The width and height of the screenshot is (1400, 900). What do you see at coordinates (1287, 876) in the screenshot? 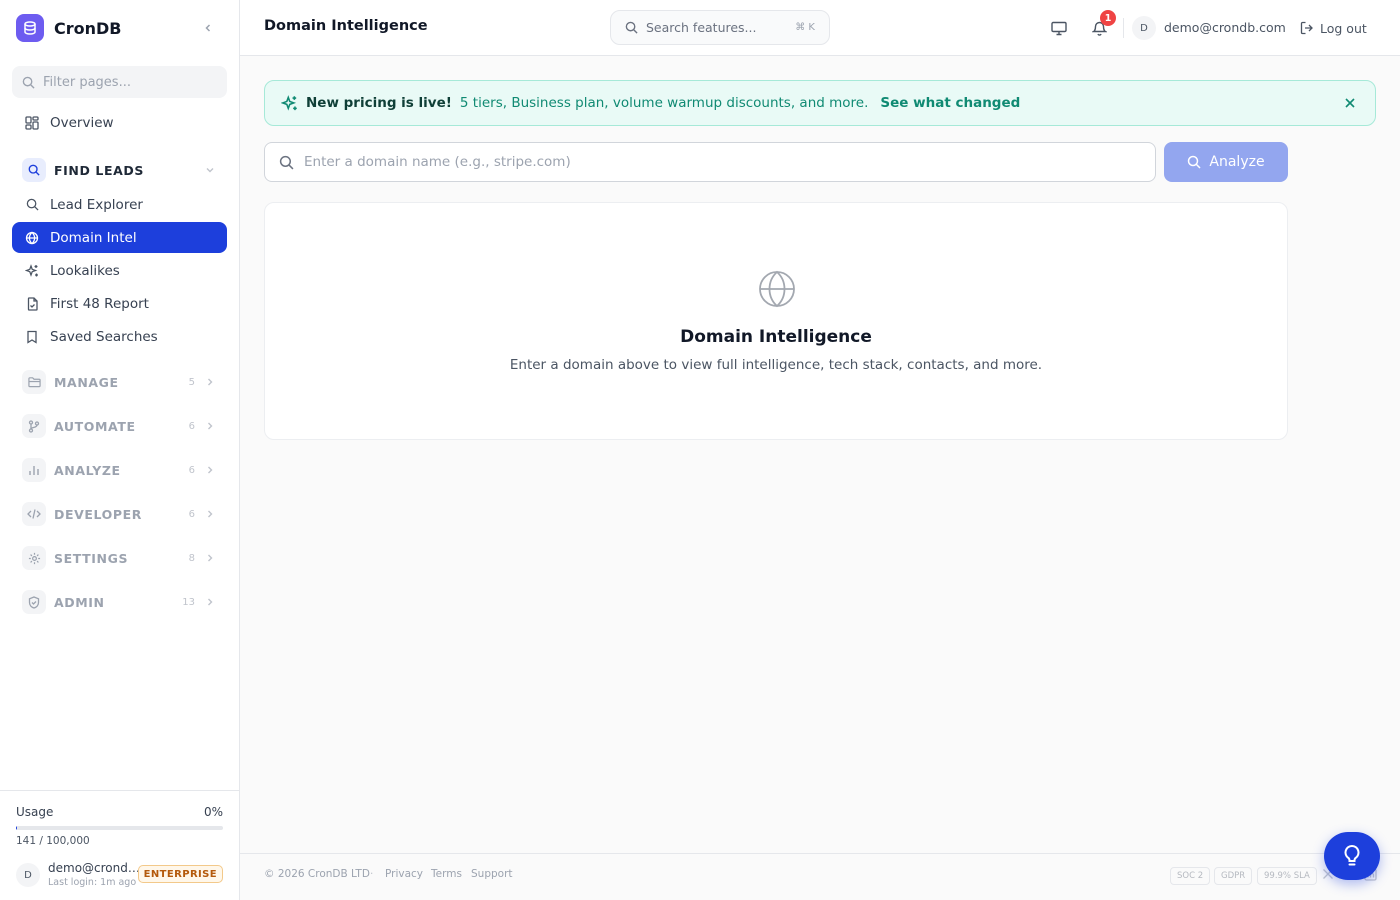
I see `sla-badge: 99.9% SLA` at bounding box center [1287, 876].